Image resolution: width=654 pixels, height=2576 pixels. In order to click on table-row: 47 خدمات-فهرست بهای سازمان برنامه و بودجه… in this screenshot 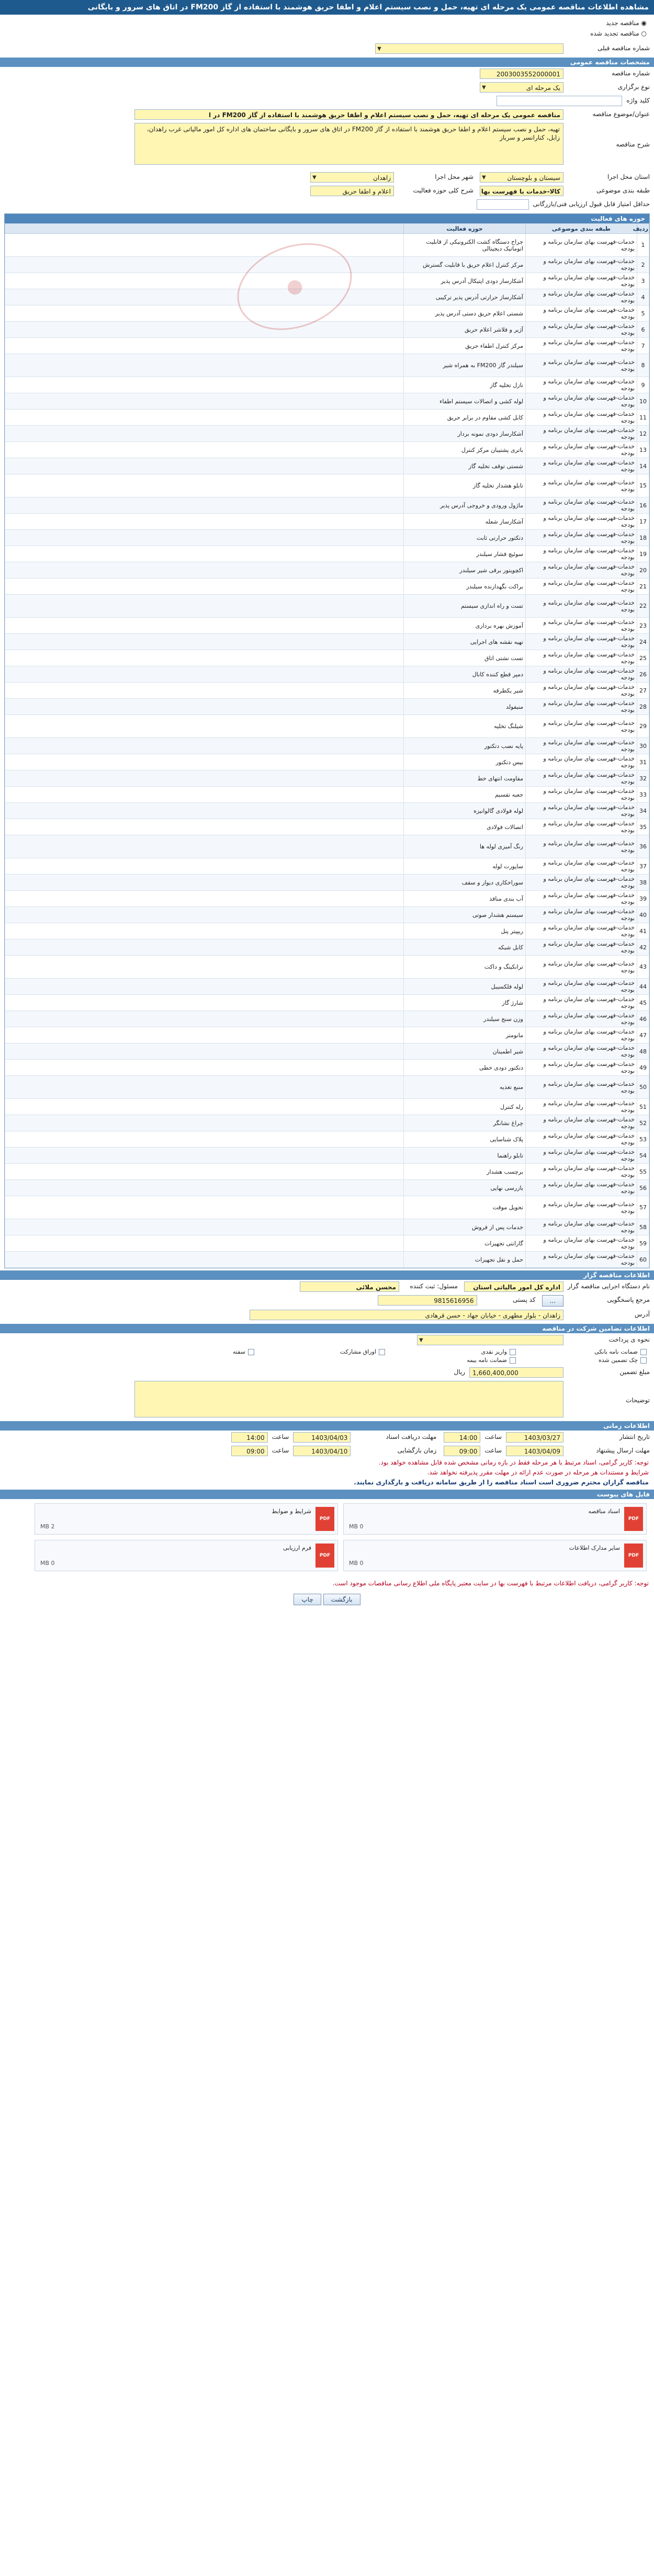, I will do `click(327, 1035)`.